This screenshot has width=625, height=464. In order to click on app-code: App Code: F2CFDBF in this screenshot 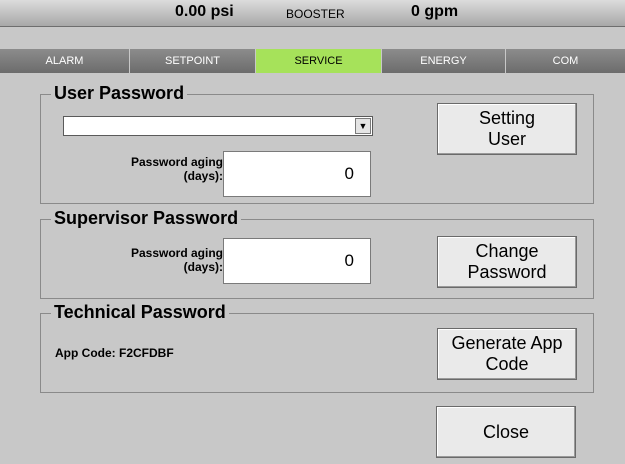, I will do `click(114, 353)`.